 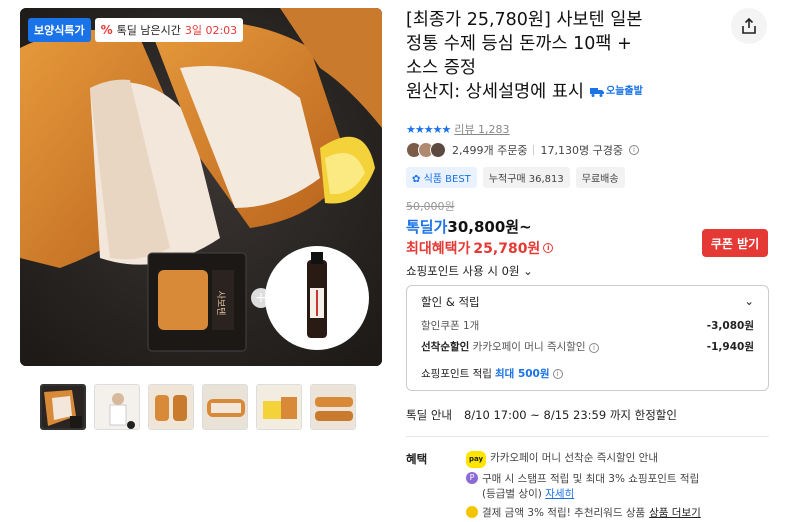 What do you see at coordinates (469, 271) in the screenshot?
I see `points-usage: 쇼핑포인트 사용 시 0원 ⌄` at bounding box center [469, 271].